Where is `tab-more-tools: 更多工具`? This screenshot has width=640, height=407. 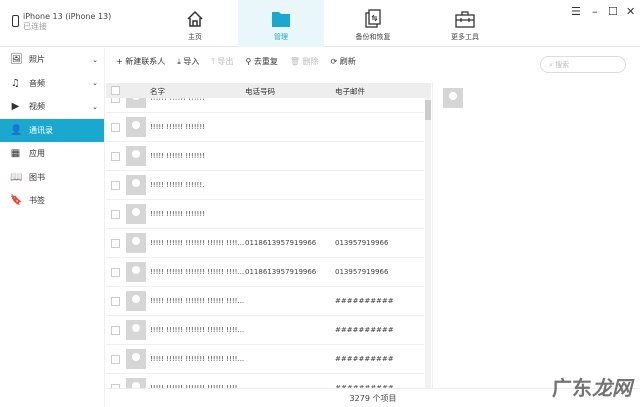 tab-more-tools: 更多工具 is located at coordinates (465, 23).